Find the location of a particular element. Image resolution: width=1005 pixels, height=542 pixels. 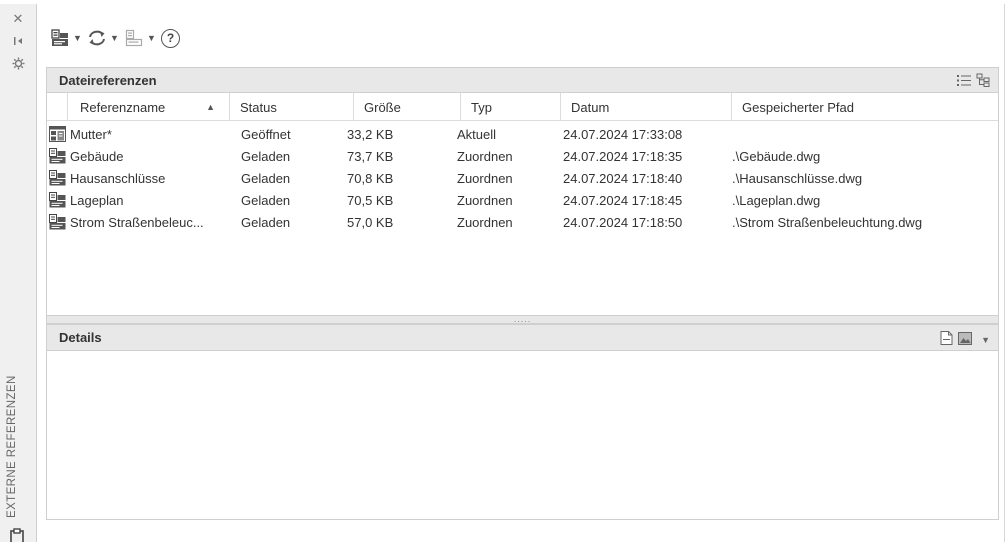

column-reference-name: Referenzname ▲ is located at coordinates (148, 107).